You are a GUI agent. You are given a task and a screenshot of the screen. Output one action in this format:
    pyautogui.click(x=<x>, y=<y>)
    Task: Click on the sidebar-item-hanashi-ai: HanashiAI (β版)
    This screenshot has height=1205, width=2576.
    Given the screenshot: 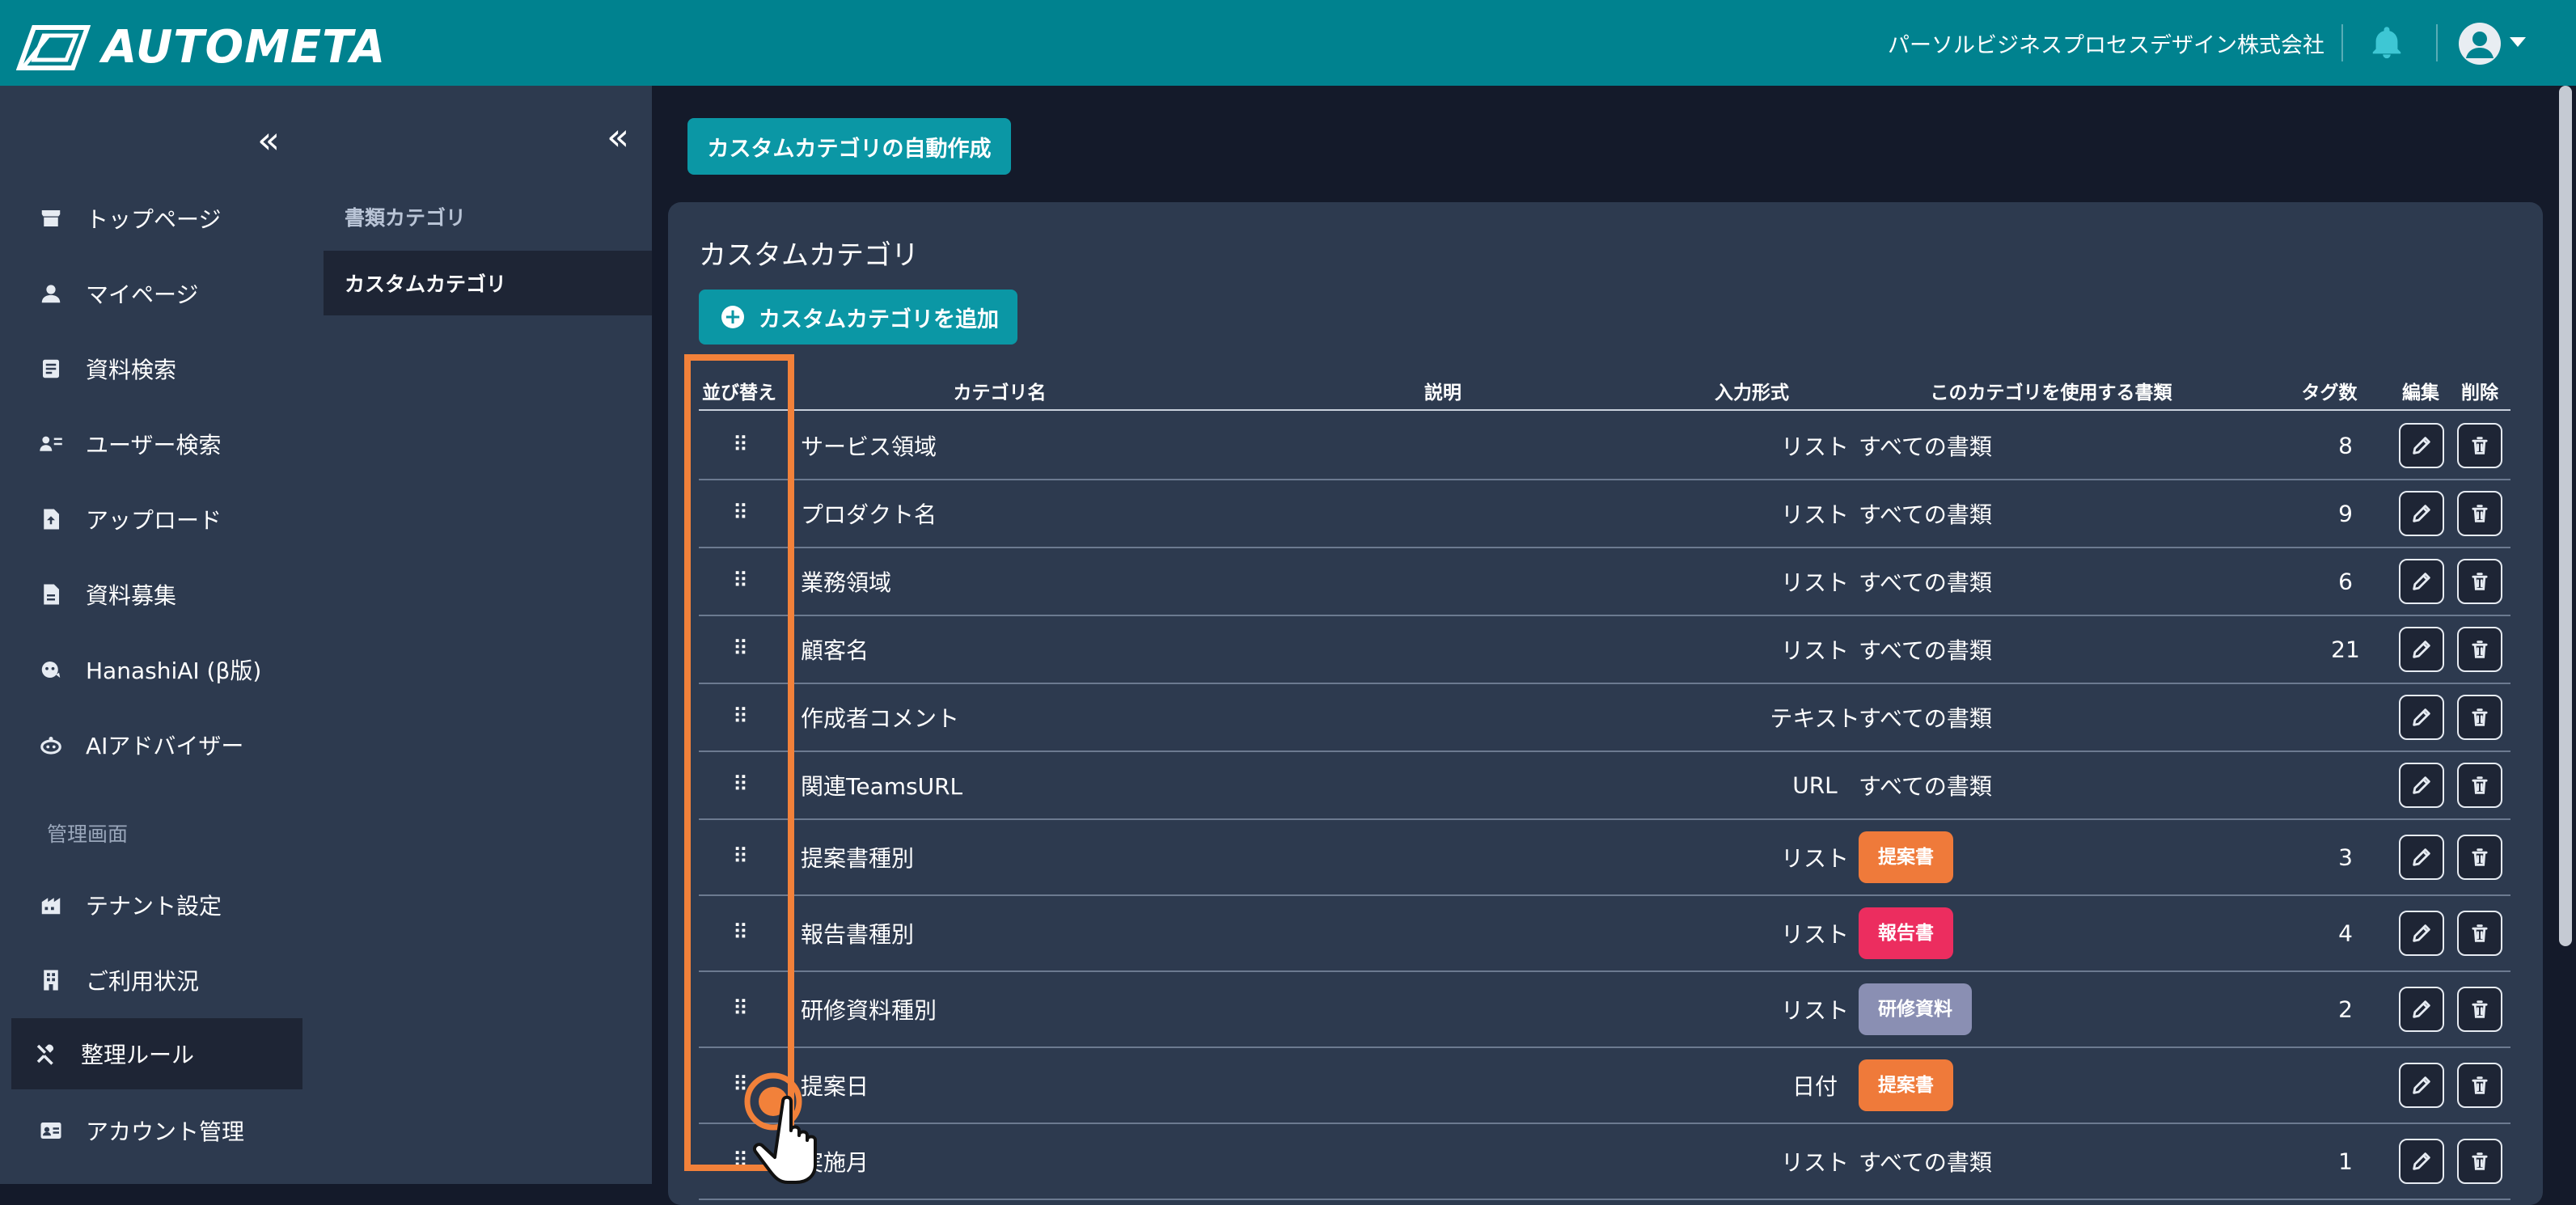 What is the action you would take?
    pyautogui.click(x=157, y=669)
    